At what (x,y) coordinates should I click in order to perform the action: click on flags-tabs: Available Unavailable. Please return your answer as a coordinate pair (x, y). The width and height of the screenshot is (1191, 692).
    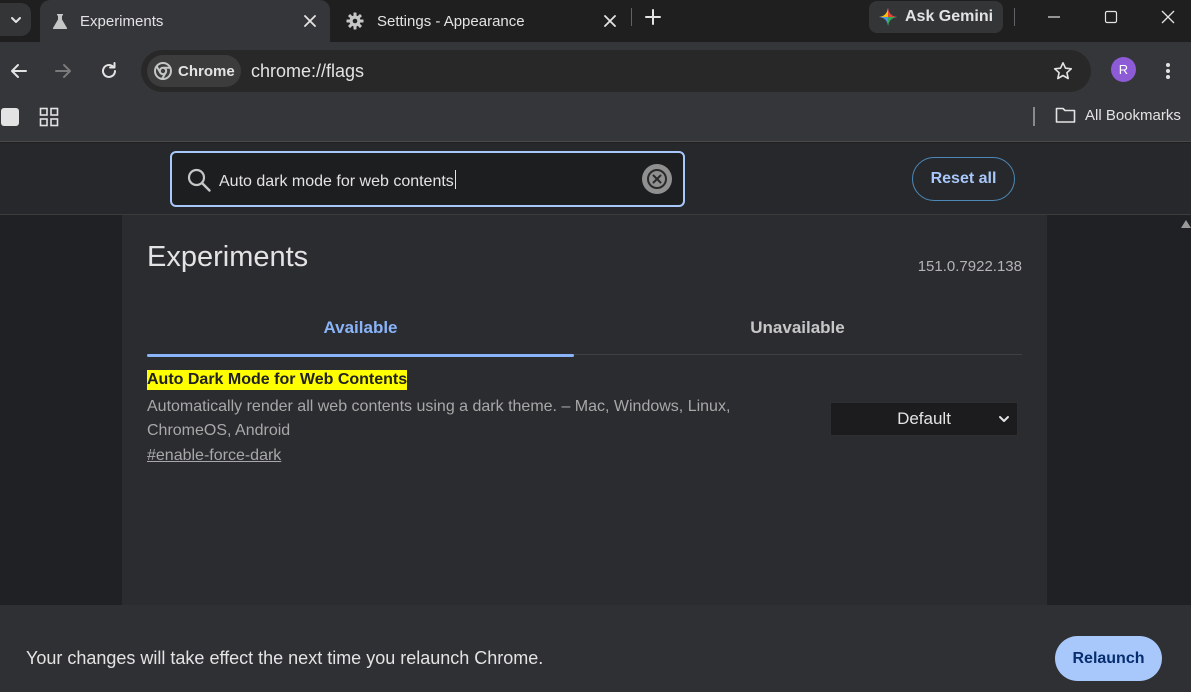
    Looking at the image, I should click on (584, 329).